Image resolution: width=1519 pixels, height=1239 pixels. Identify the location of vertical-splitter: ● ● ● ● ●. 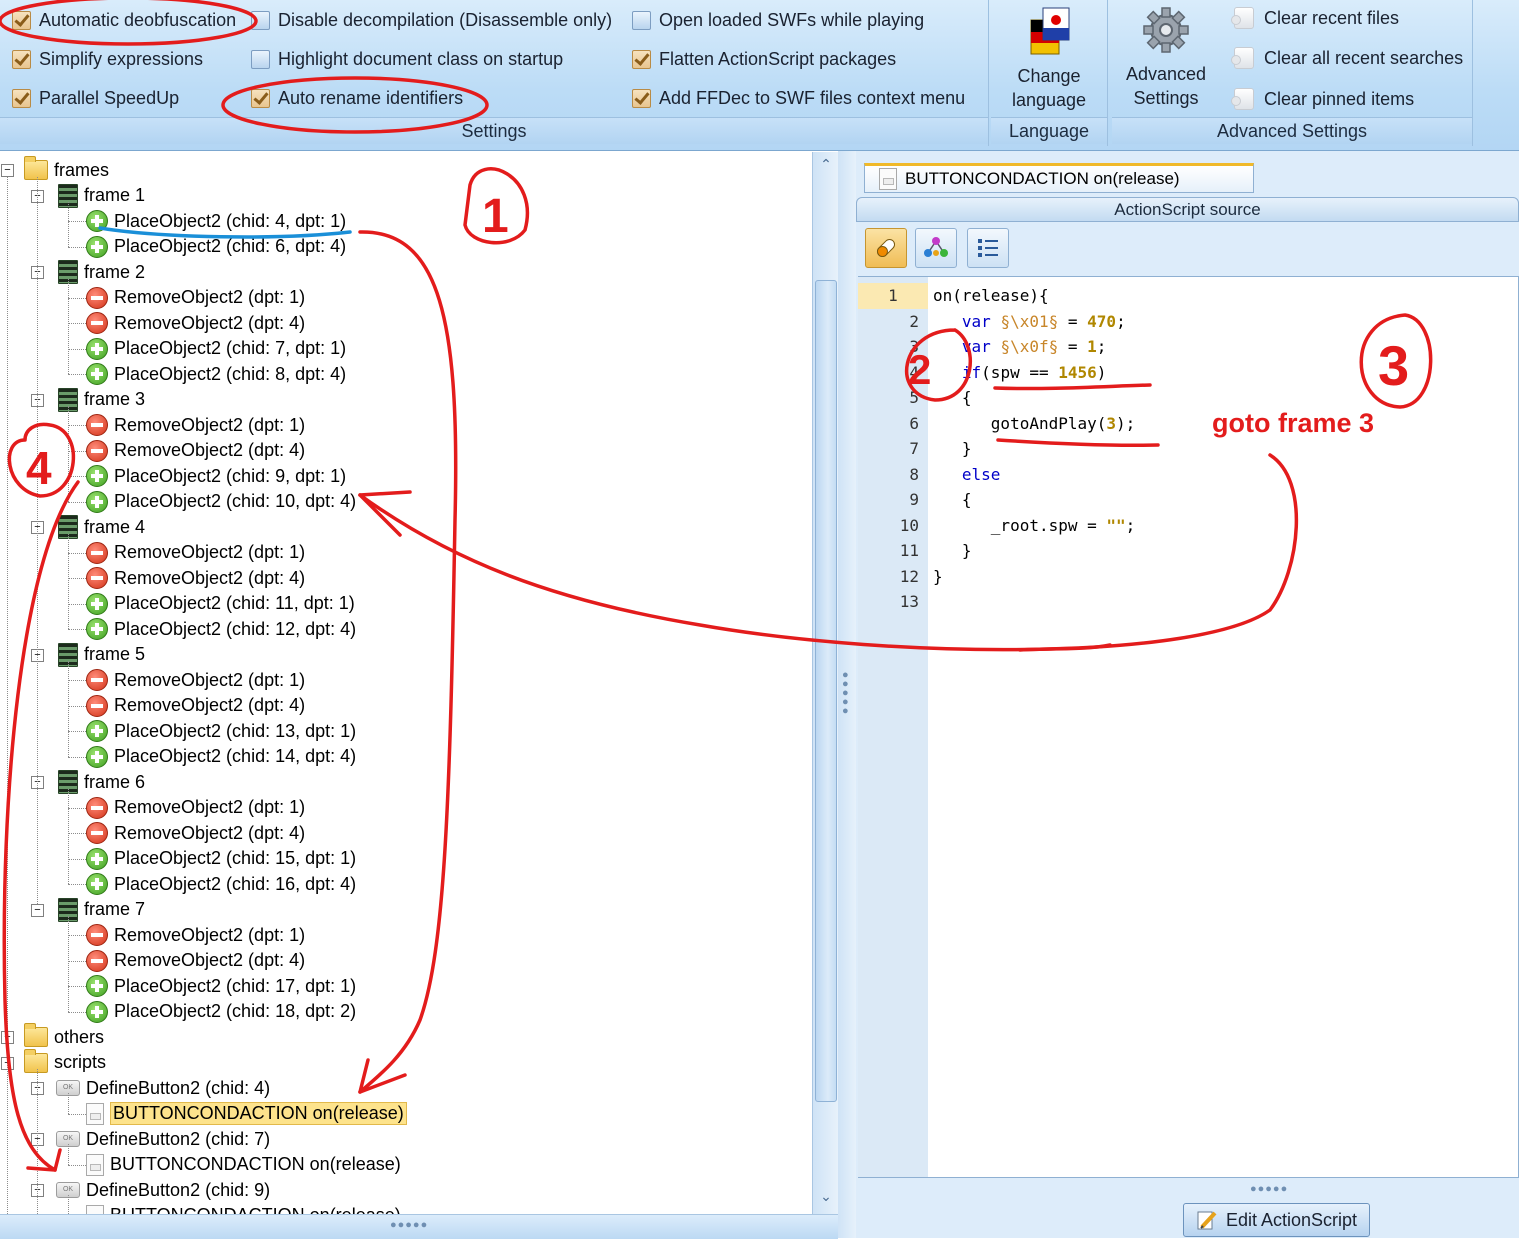
(847, 694).